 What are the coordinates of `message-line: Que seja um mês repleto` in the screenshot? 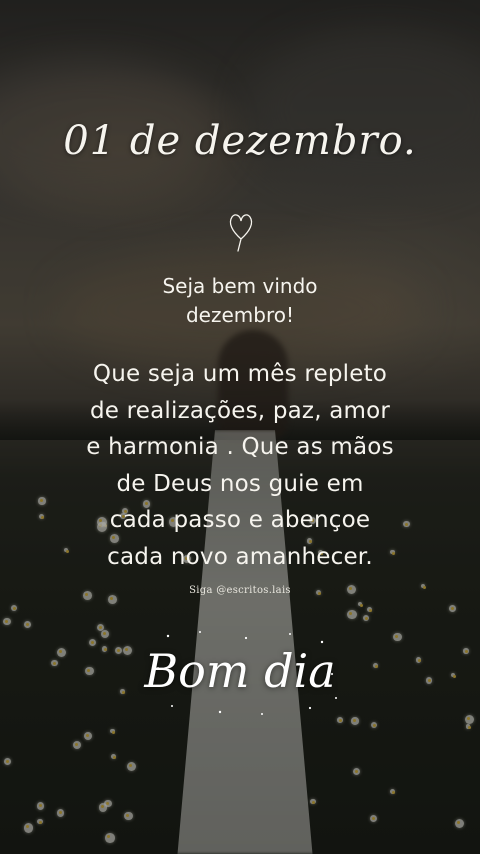 It's located at (240, 374).